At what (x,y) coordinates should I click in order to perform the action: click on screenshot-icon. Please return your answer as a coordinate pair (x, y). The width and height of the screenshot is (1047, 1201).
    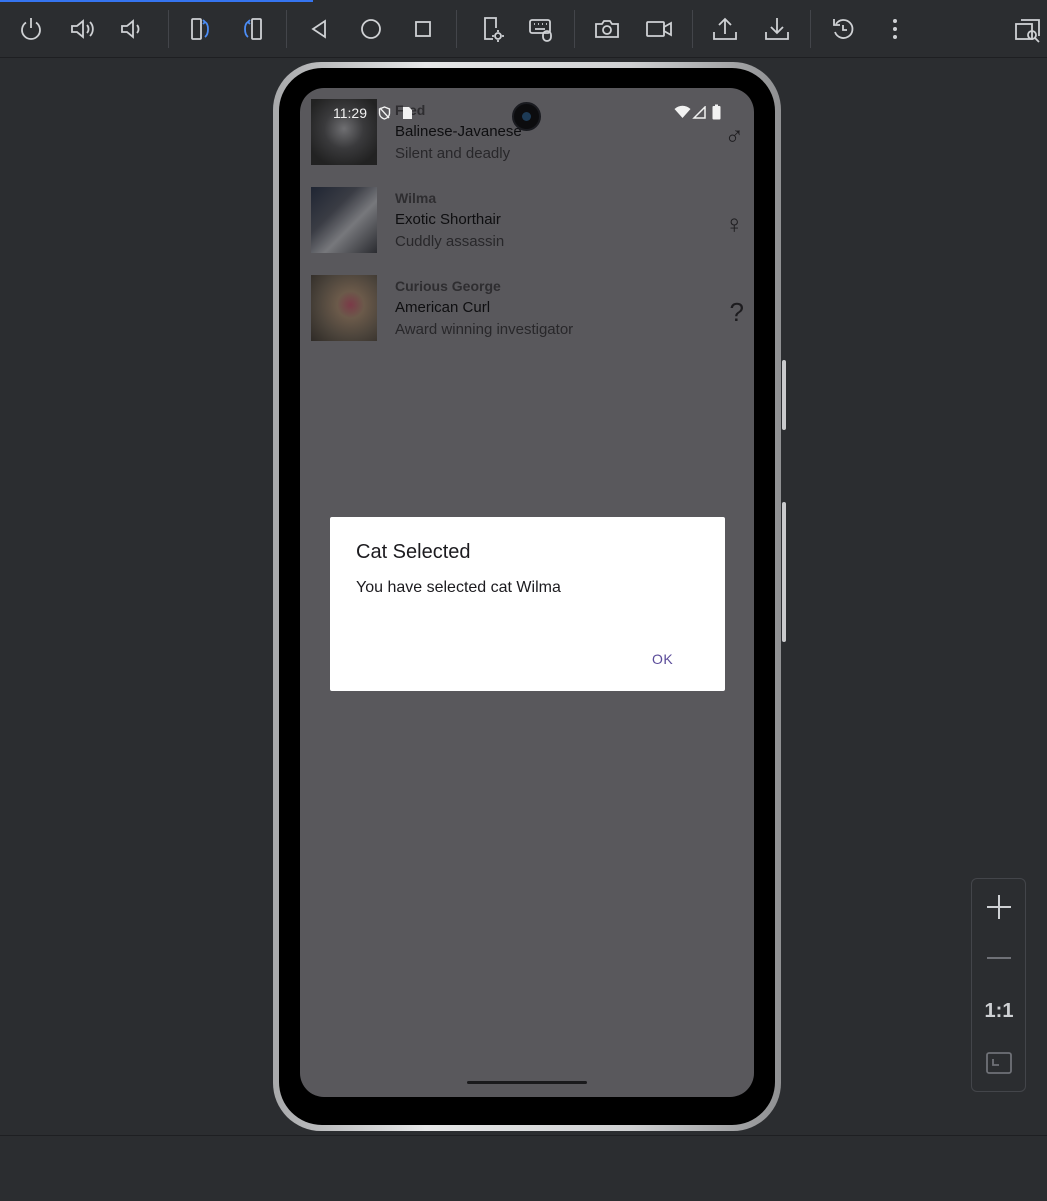
    Looking at the image, I should click on (607, 29).